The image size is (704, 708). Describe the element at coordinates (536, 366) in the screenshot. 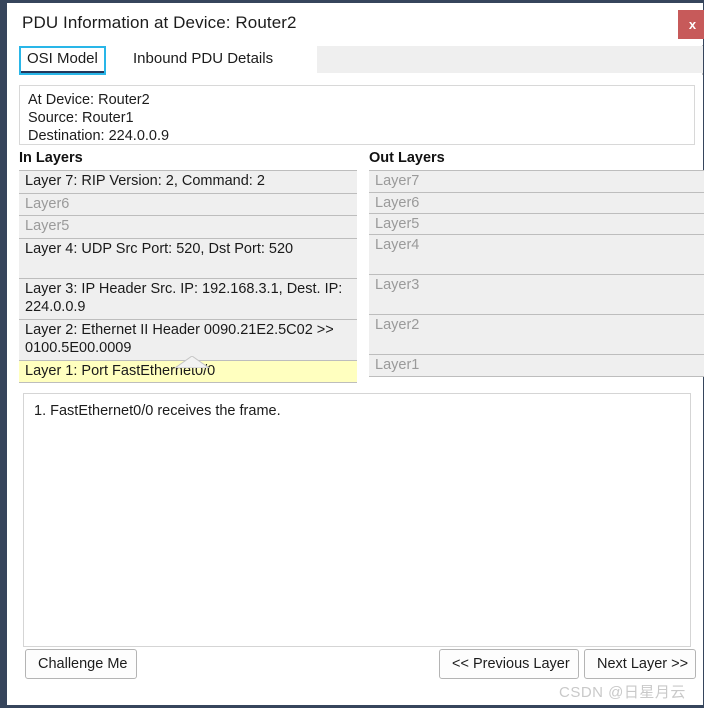

I see `out-layer-row-1: Layer1` at that location.